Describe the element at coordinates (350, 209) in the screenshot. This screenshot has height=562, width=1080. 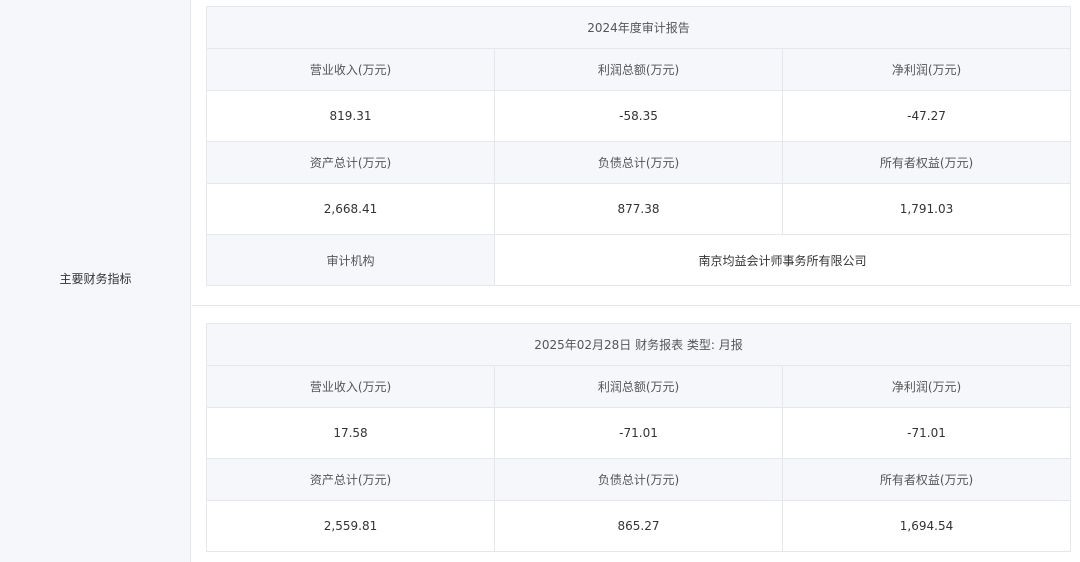
I see `value-total-assets: 2,668.41` at that location.